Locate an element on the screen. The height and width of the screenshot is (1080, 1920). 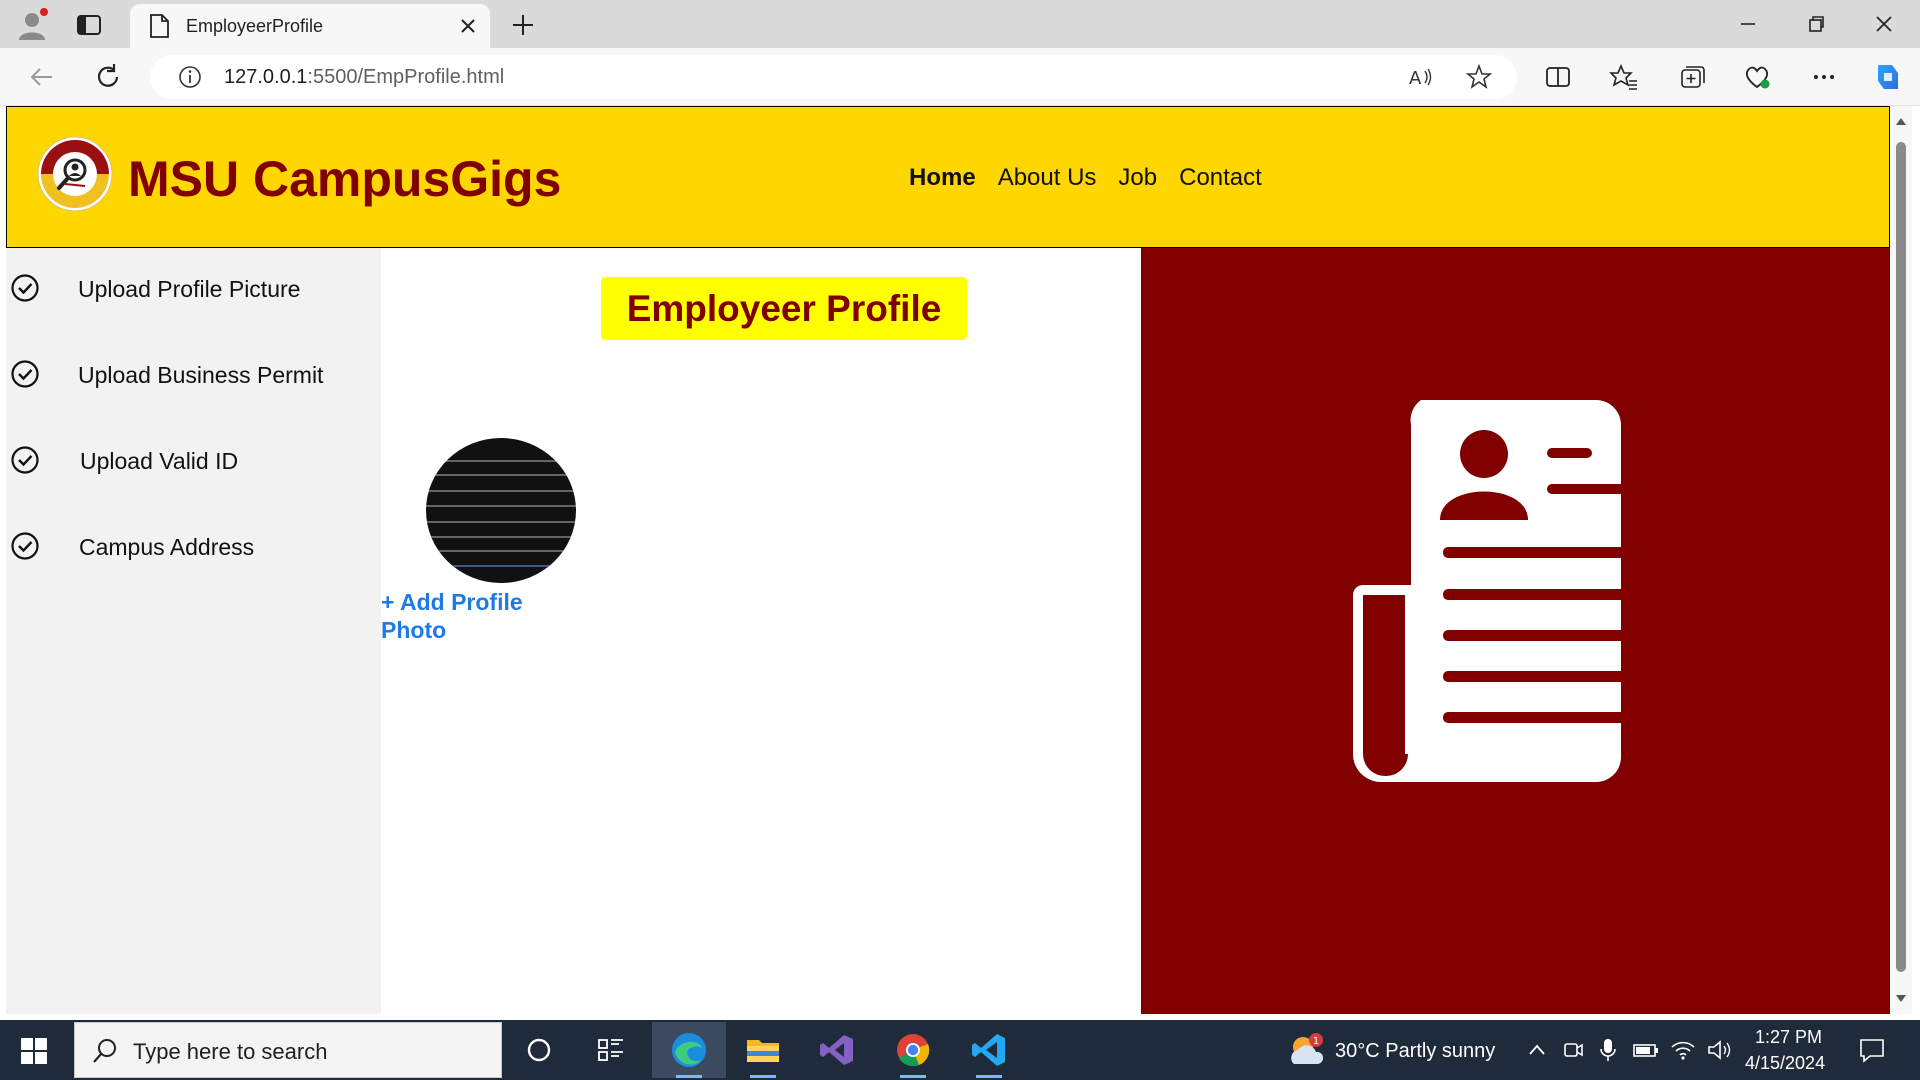
taskbar-visual-studio-app is located at coordinates (837, 1050).